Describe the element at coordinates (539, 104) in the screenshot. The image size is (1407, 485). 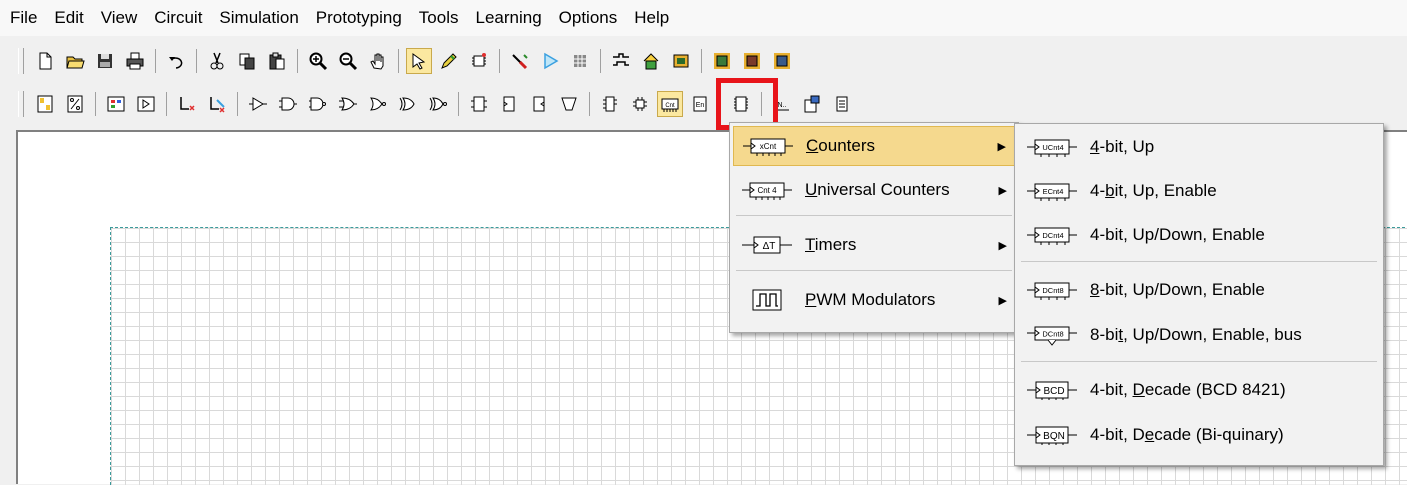
I see `register-button` at that location.